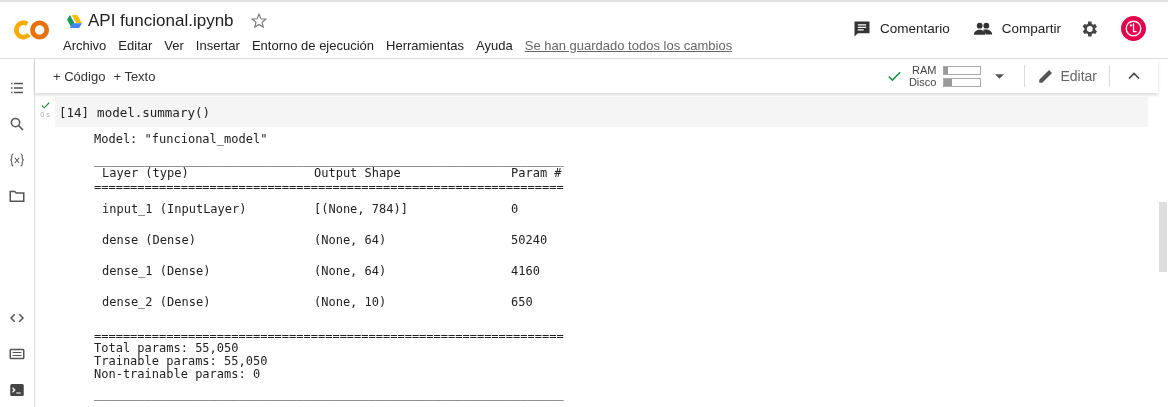 This screenshot has height=407, width=1168. Describe the element at coordinates (258, 21) in the screenshot. I see `star-icon` at that location.